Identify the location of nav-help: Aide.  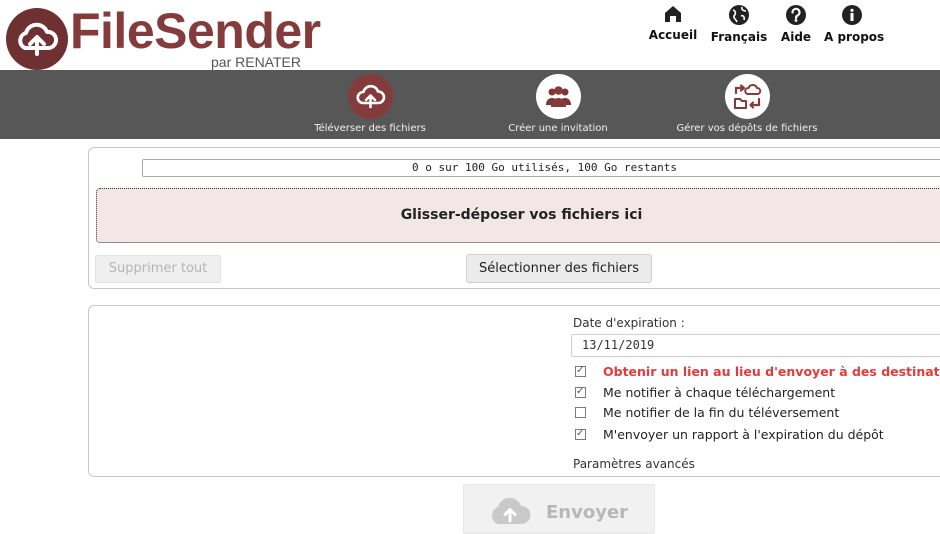
(796, 24).